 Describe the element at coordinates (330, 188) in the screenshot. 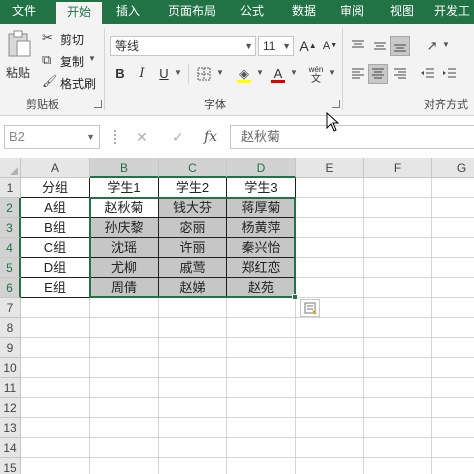

I see `cell-e1` at that location.